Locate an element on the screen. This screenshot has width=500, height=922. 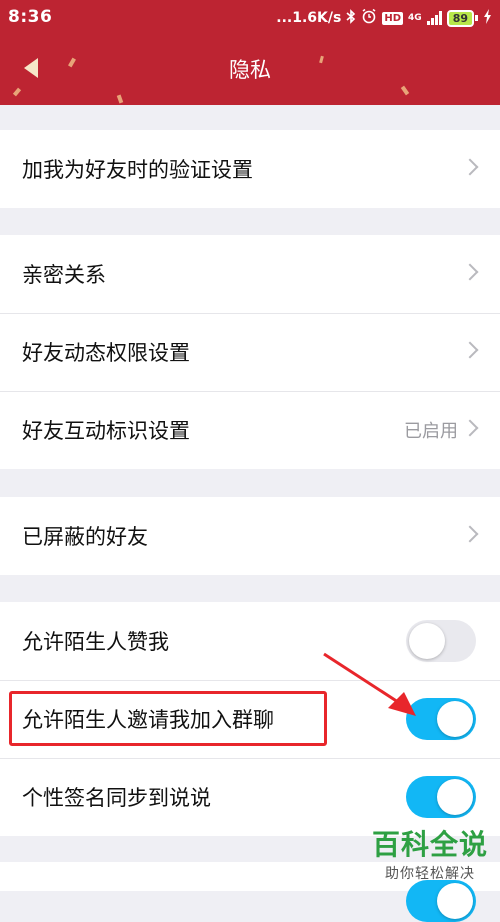
watermark-logo: 百科全说 助你轻松解决 is located at coordinates (430, 853).